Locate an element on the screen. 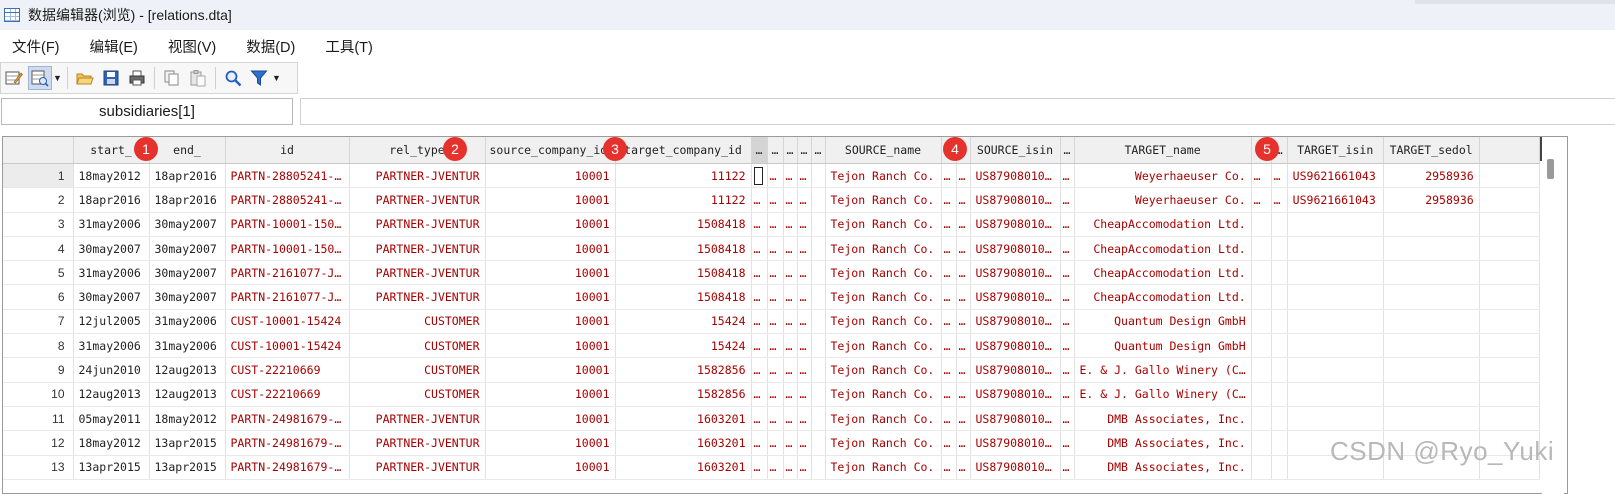 Image resolution: width=1615 pixels, height=494 pixels. col-header-target-sedol: TARGET_sedol is located at coordinates (1431, 150).